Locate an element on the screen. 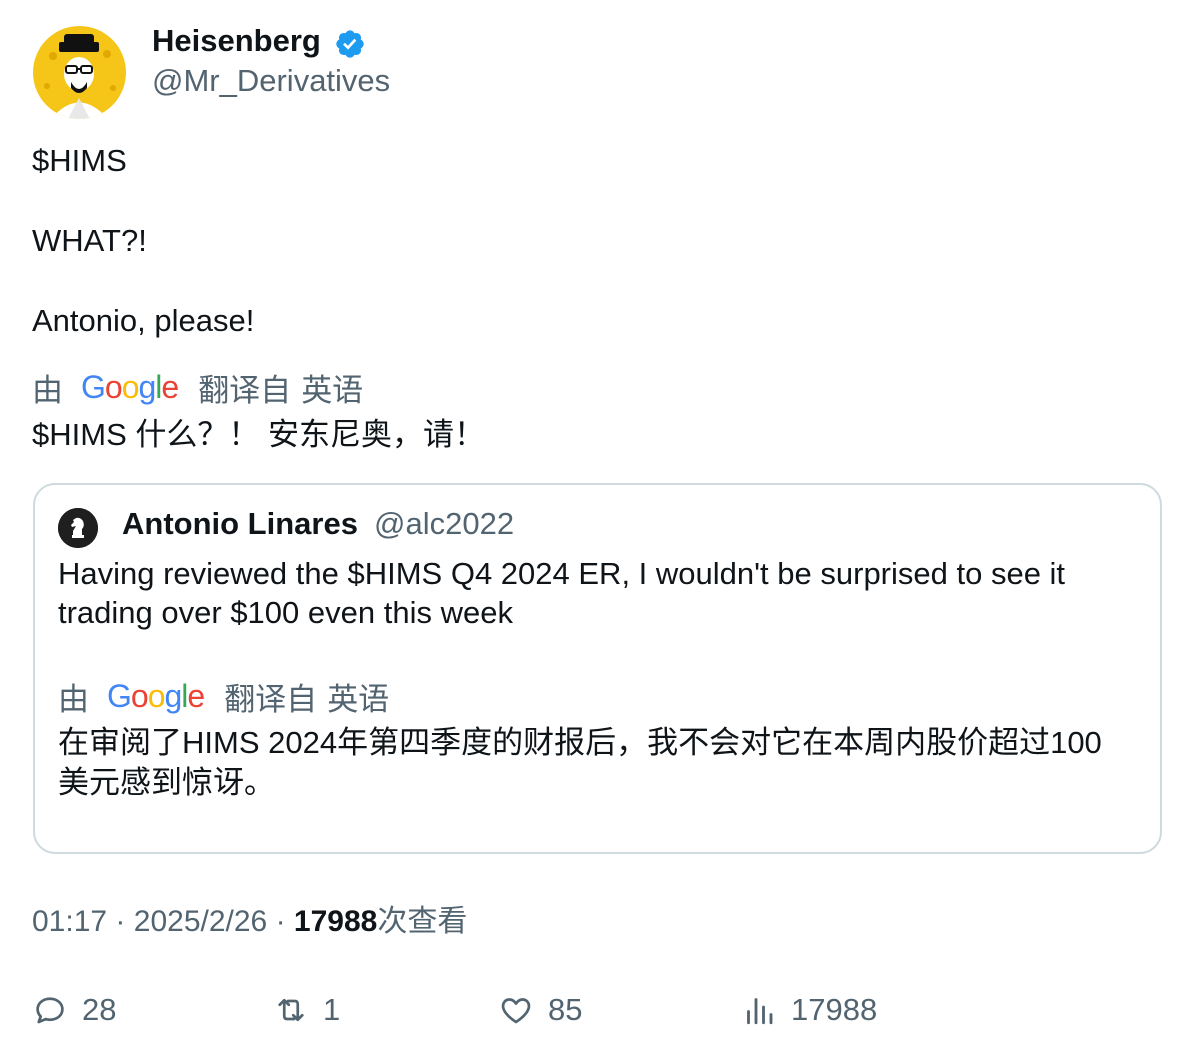  reply-icon is located at coordinates (50, 1010).